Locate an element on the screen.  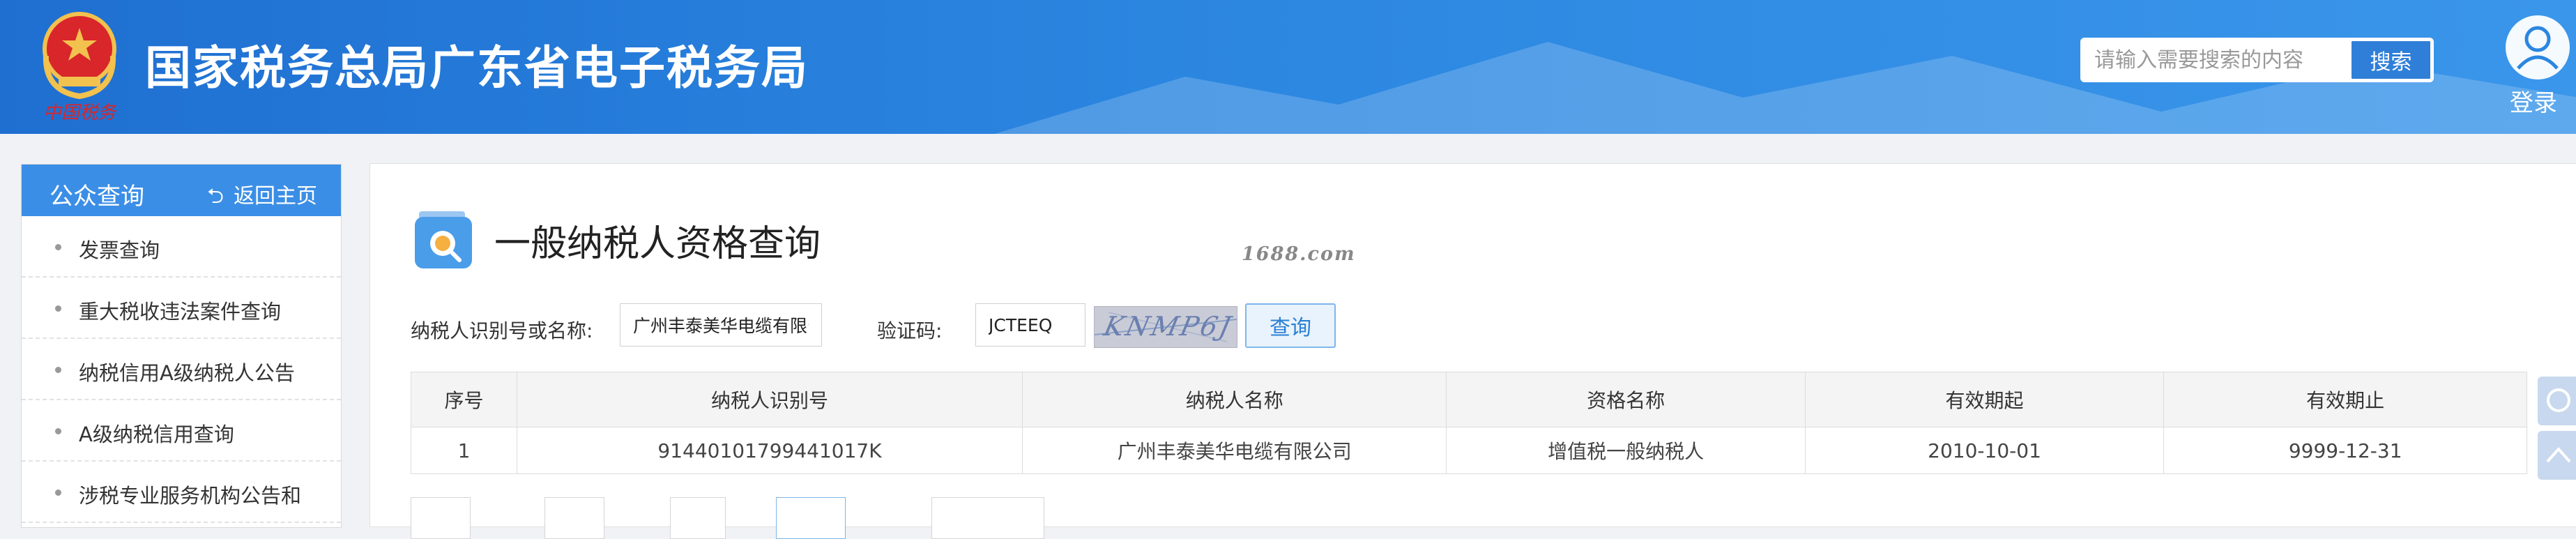
search-box: 搜索 is located at coordinates (2257, 60).